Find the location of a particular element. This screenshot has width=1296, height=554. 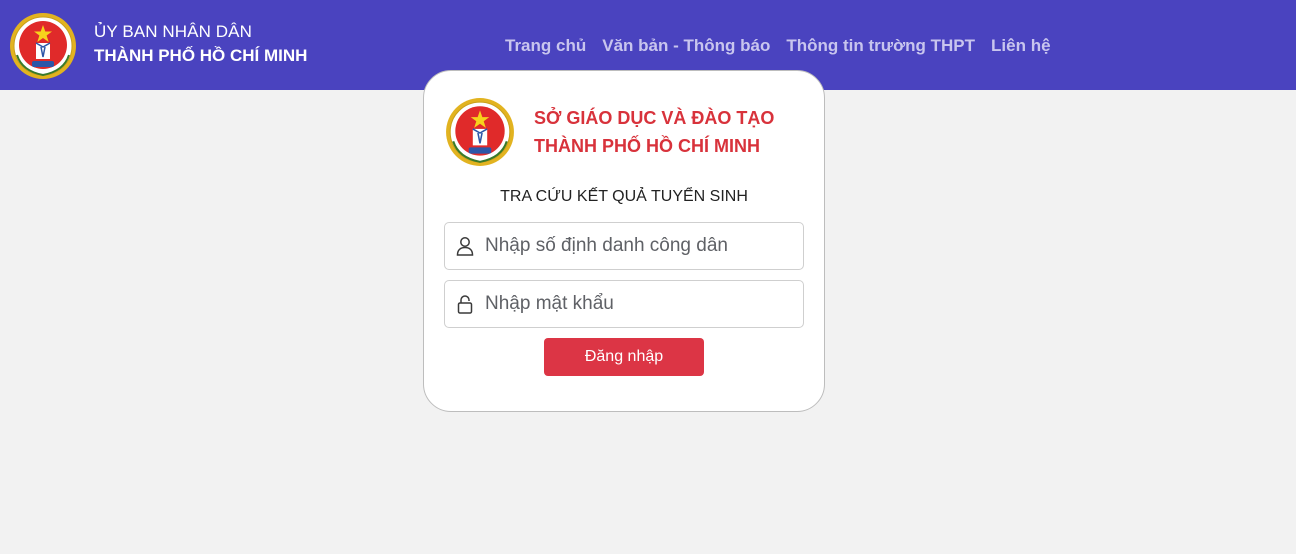

org-line2: THÀNH PHỐ HỒ CHÍ MINH is located at coordinates (647, 146).